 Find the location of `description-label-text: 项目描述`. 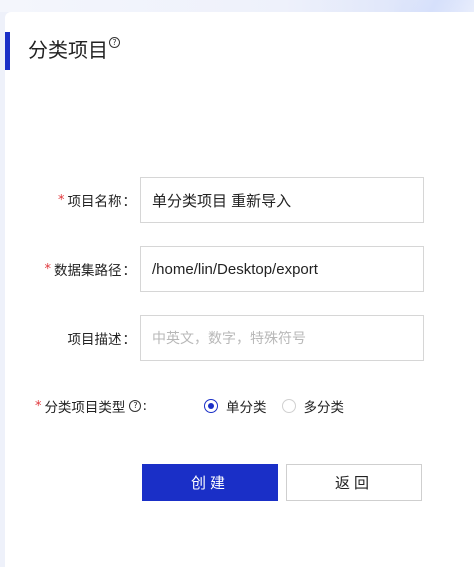

description-label-text: 项目描述 is located at coordinates (94, 340).